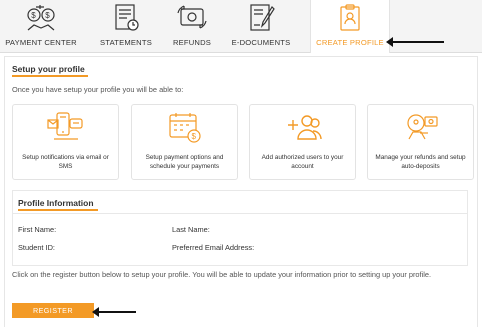  Describe the element at coordinates (185, 126) in the screenshot. I see `calendar-payment-icon: $` at that location.